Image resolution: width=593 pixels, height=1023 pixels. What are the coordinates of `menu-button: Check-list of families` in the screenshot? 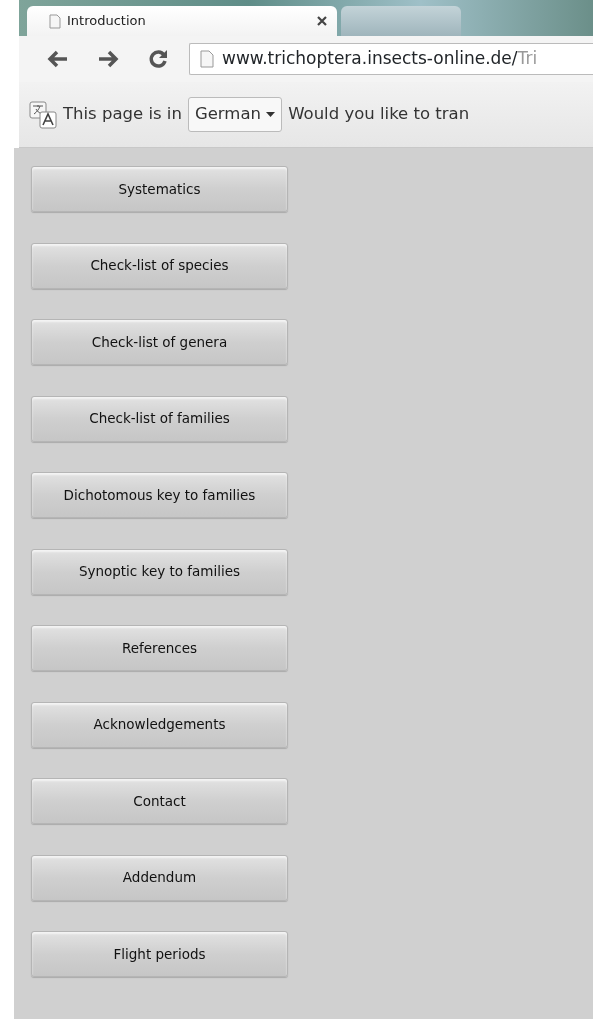 It's located at (159, 418).